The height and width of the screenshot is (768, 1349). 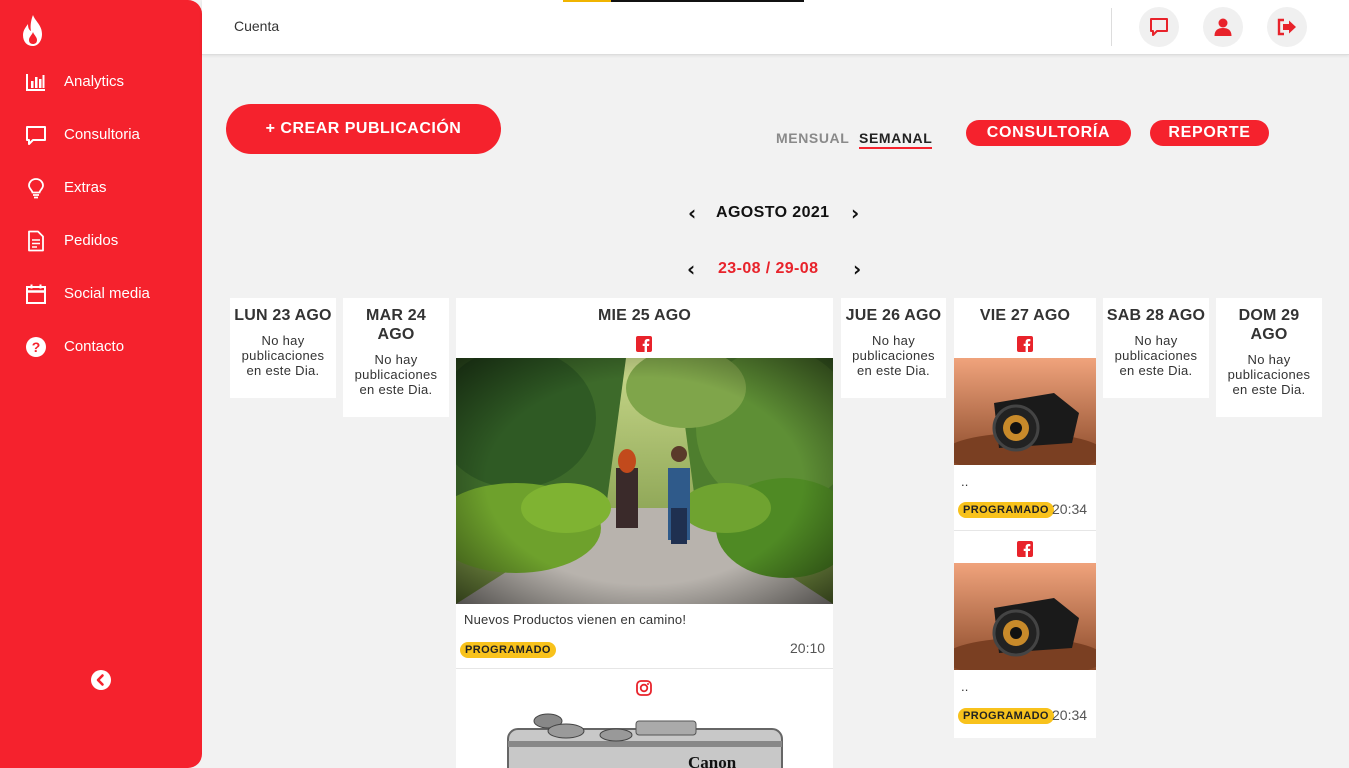 I want to click on logout-button, so click(x=1287, y=27).